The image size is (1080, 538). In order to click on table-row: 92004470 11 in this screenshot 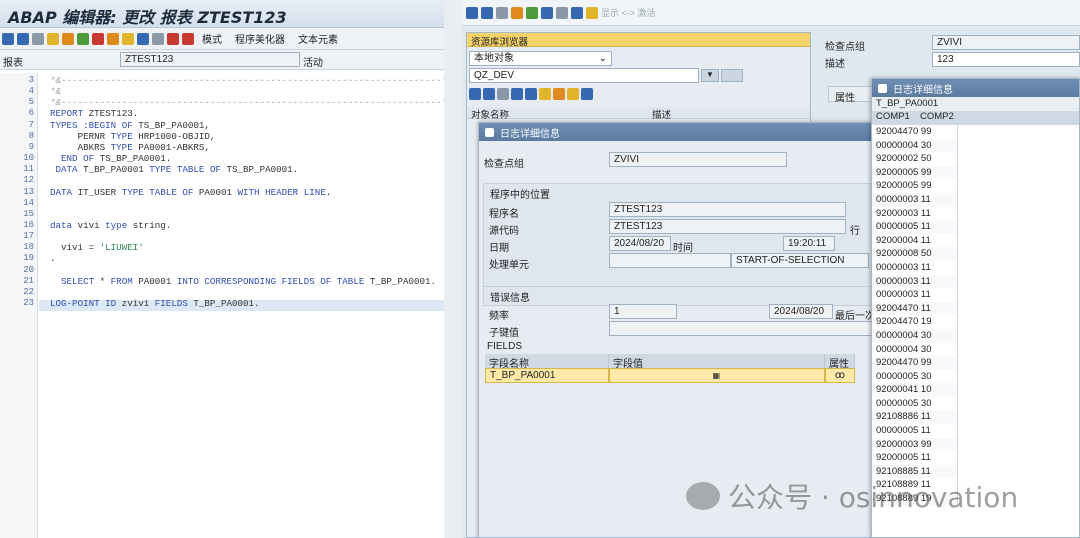, I will do `click(914, 308)`.